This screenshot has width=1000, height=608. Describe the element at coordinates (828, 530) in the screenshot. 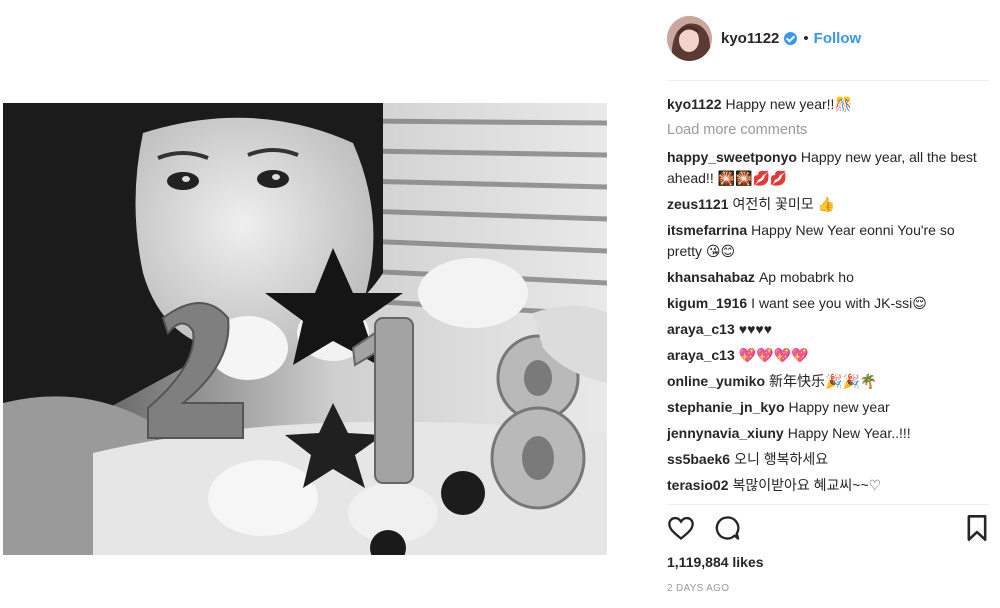

I see `action-bar` at that location.